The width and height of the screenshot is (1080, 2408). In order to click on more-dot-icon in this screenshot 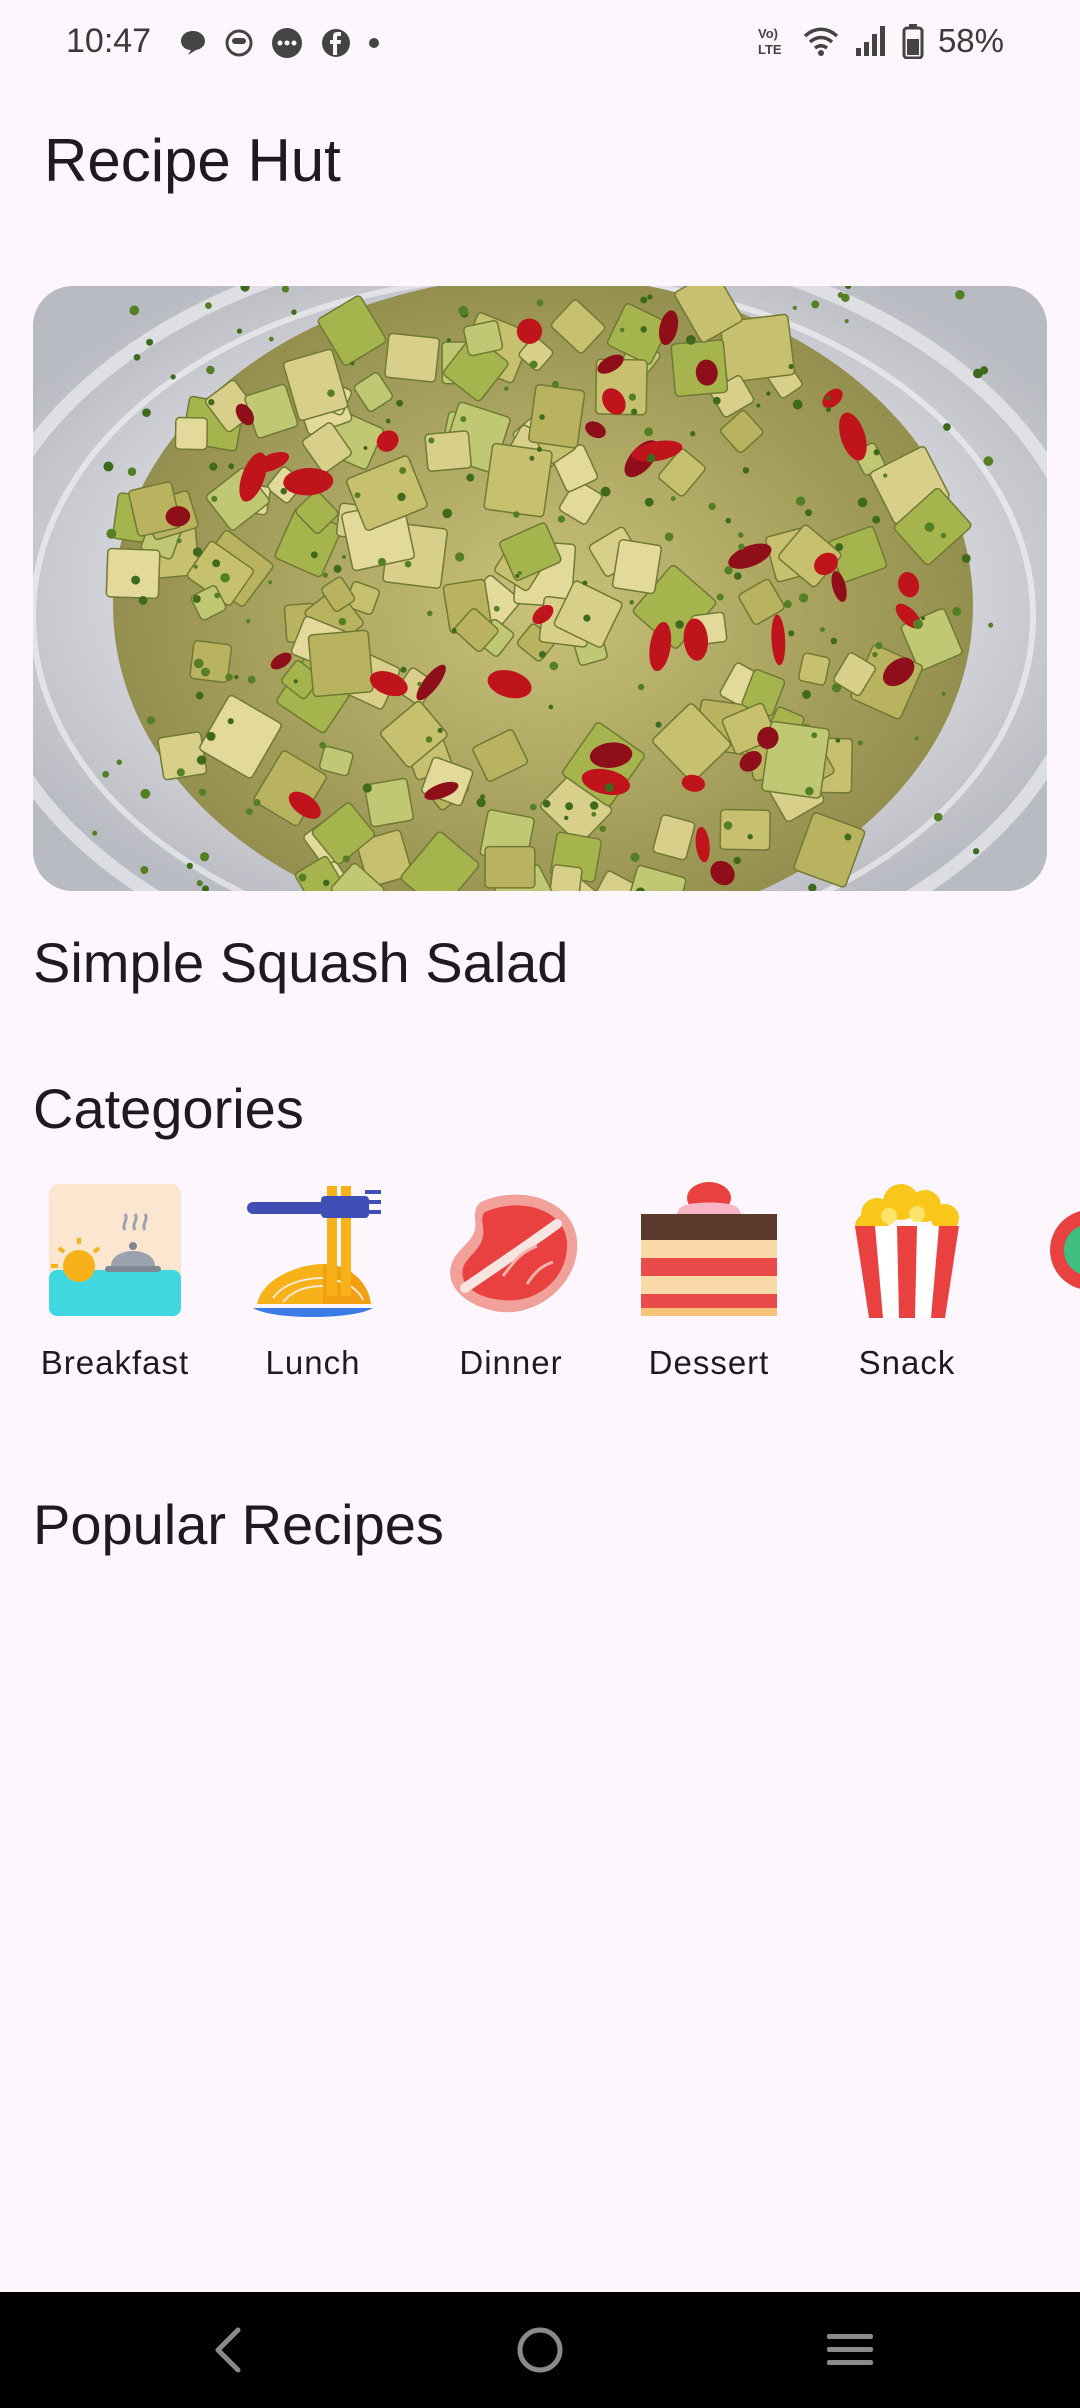, I will do `click(374, 43)`.